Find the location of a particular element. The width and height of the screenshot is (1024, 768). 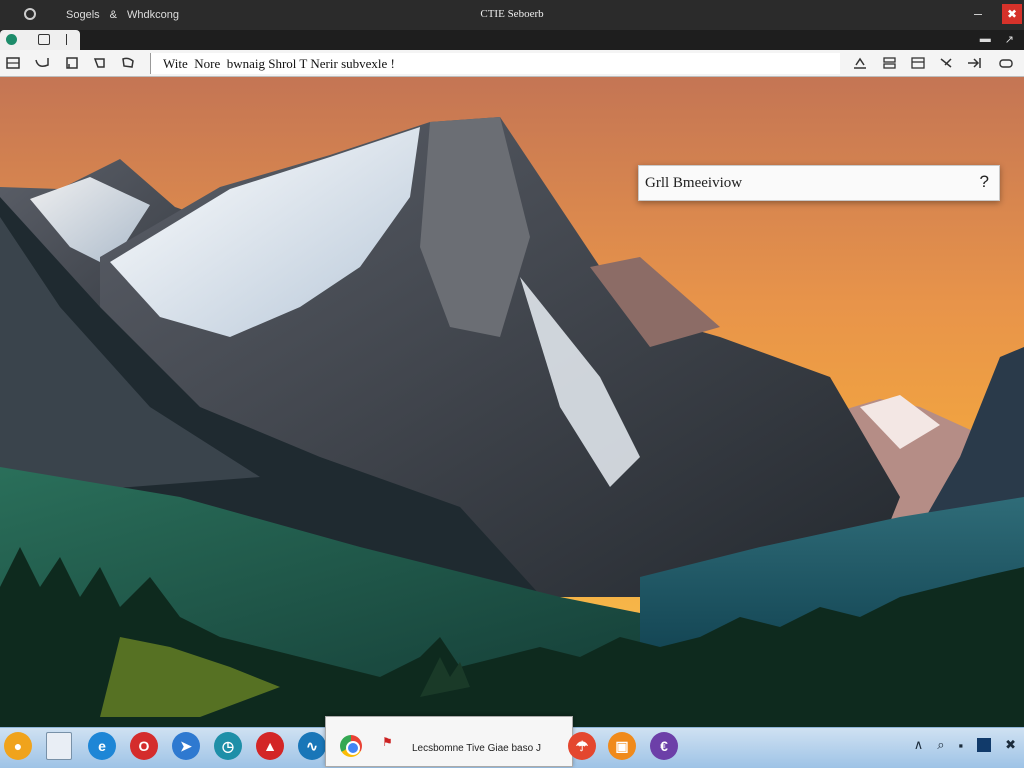

flag-icon: ⚑ is located at coordinates (387, 742).